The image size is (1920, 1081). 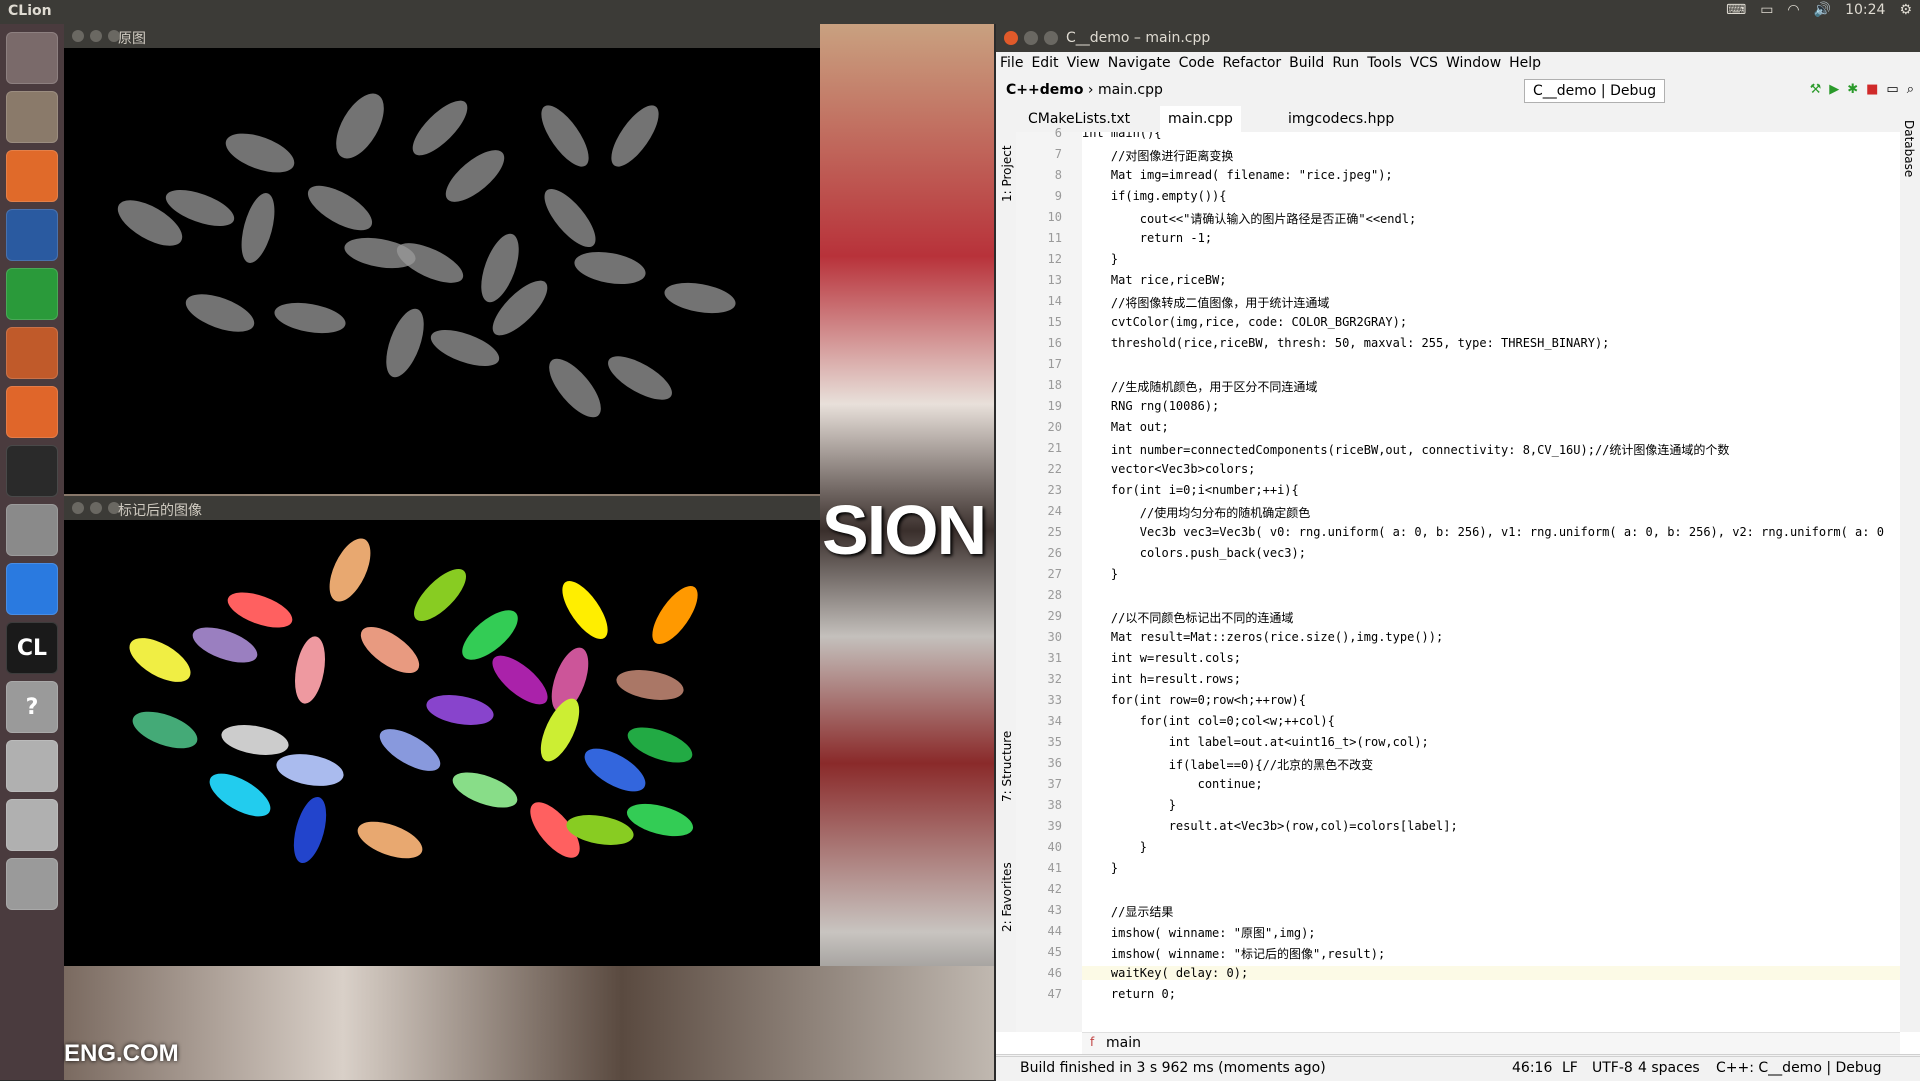 I want to click on menu-help: Help, so click(x=1525, y=63).